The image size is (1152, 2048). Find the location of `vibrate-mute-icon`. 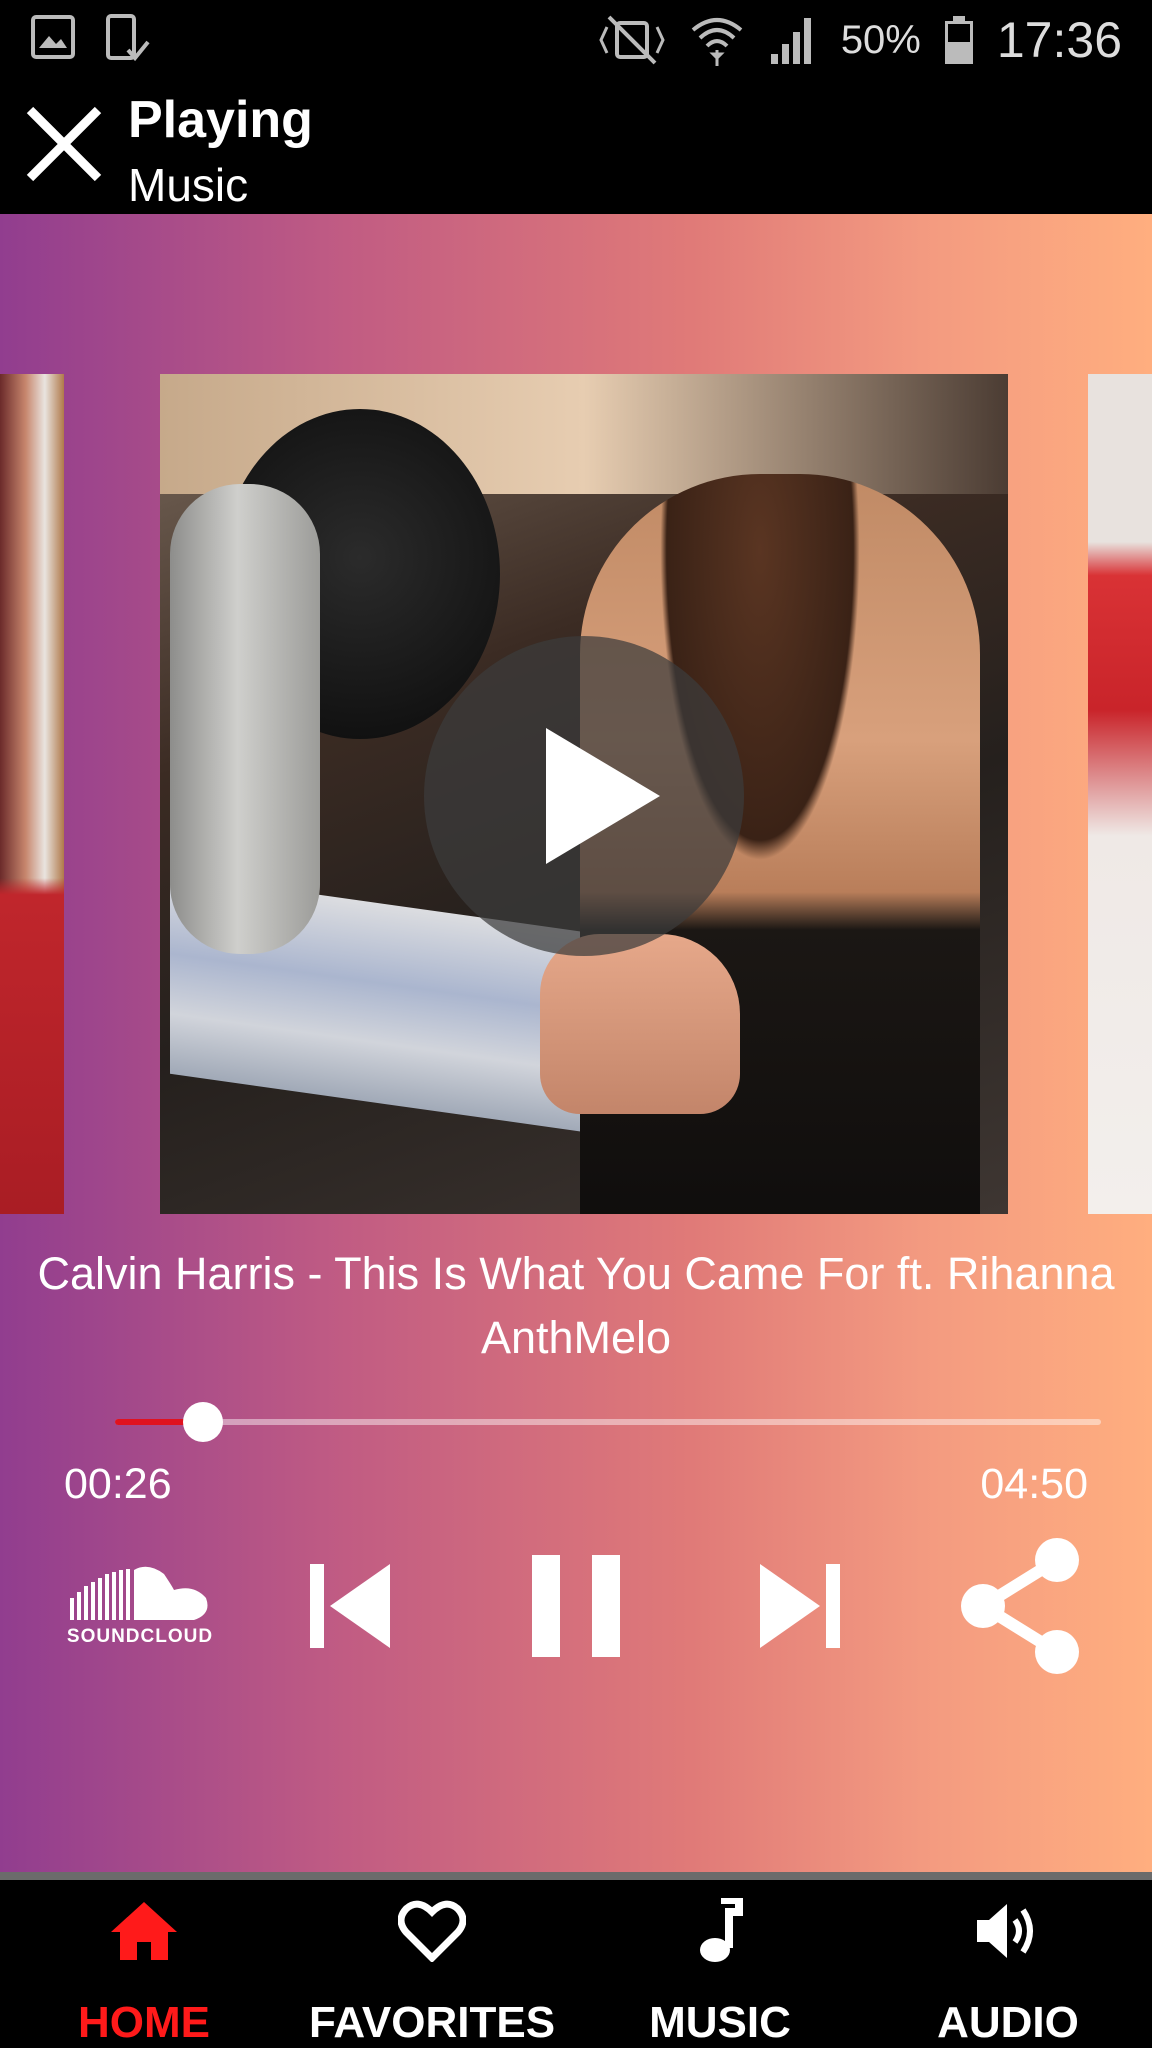

vibrate-mute-icon is located at coordinates (632, 40).